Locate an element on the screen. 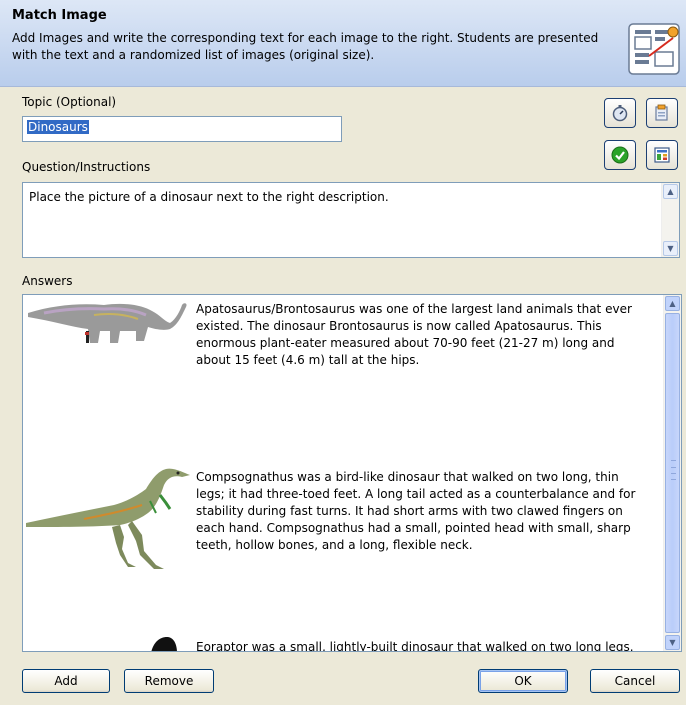  dialog-title: Match Image is located at coordinates (59, 15).